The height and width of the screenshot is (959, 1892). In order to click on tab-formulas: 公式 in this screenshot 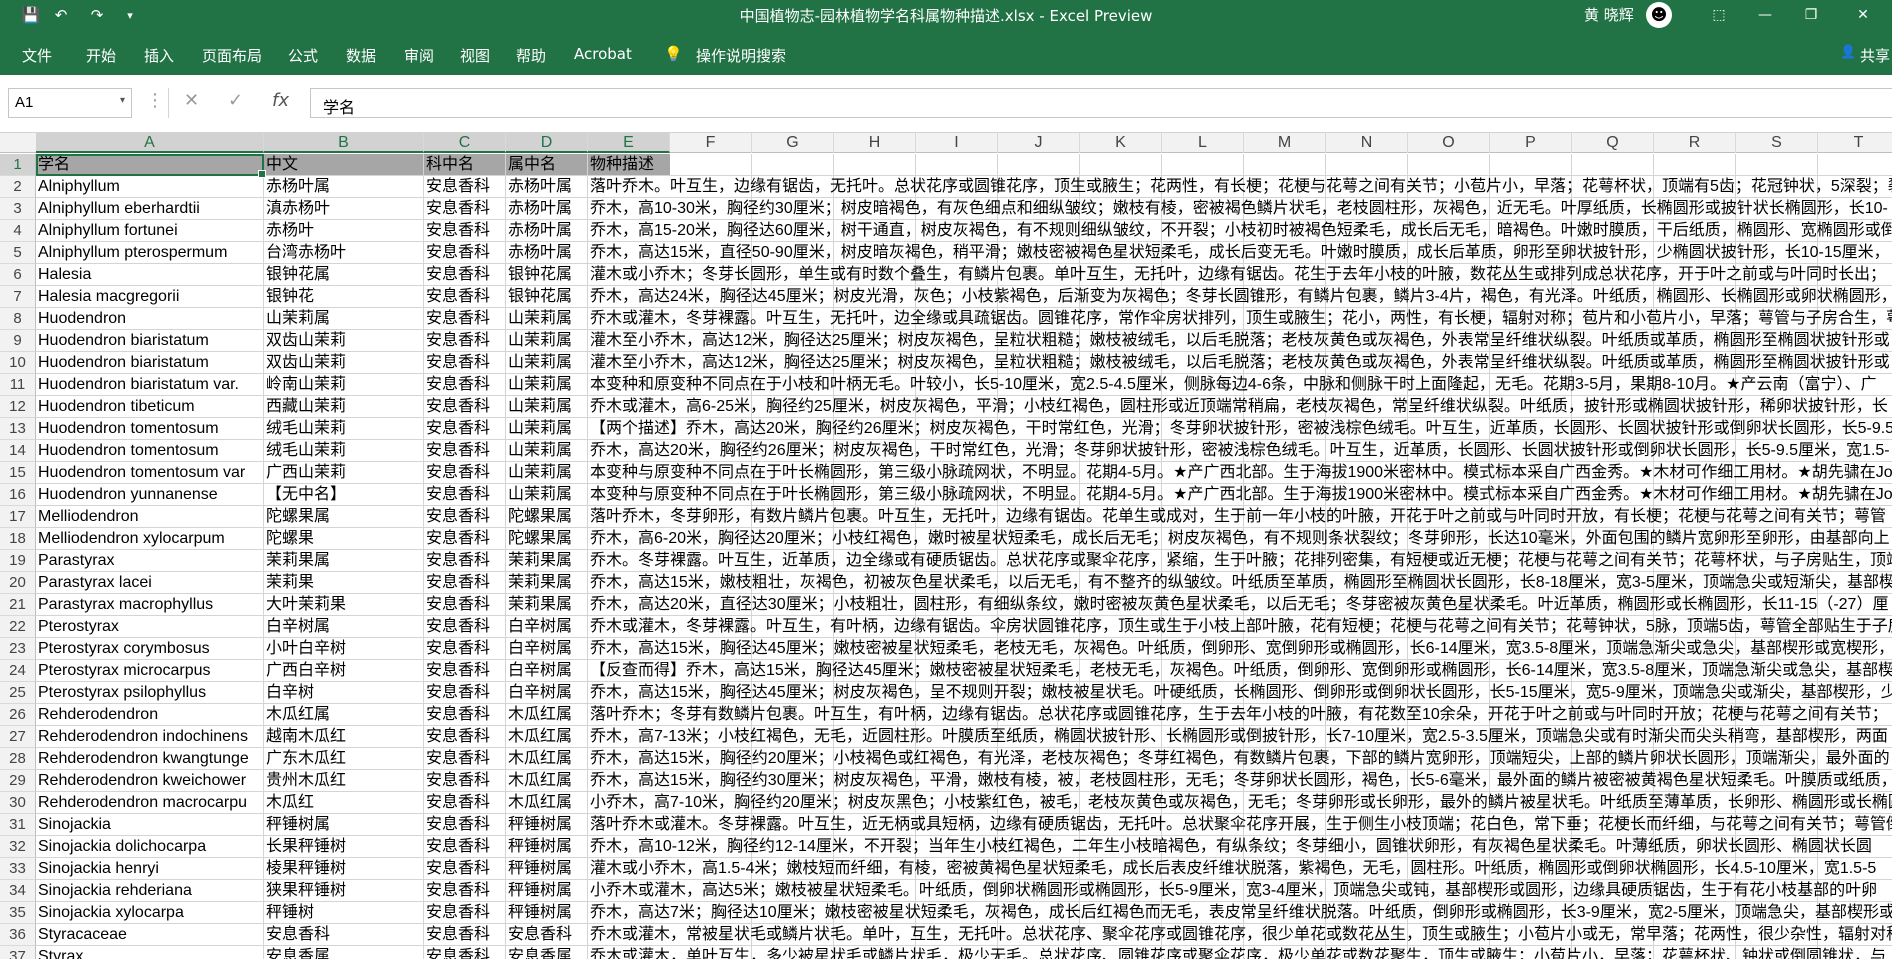, I will do `click(303, 55)`.